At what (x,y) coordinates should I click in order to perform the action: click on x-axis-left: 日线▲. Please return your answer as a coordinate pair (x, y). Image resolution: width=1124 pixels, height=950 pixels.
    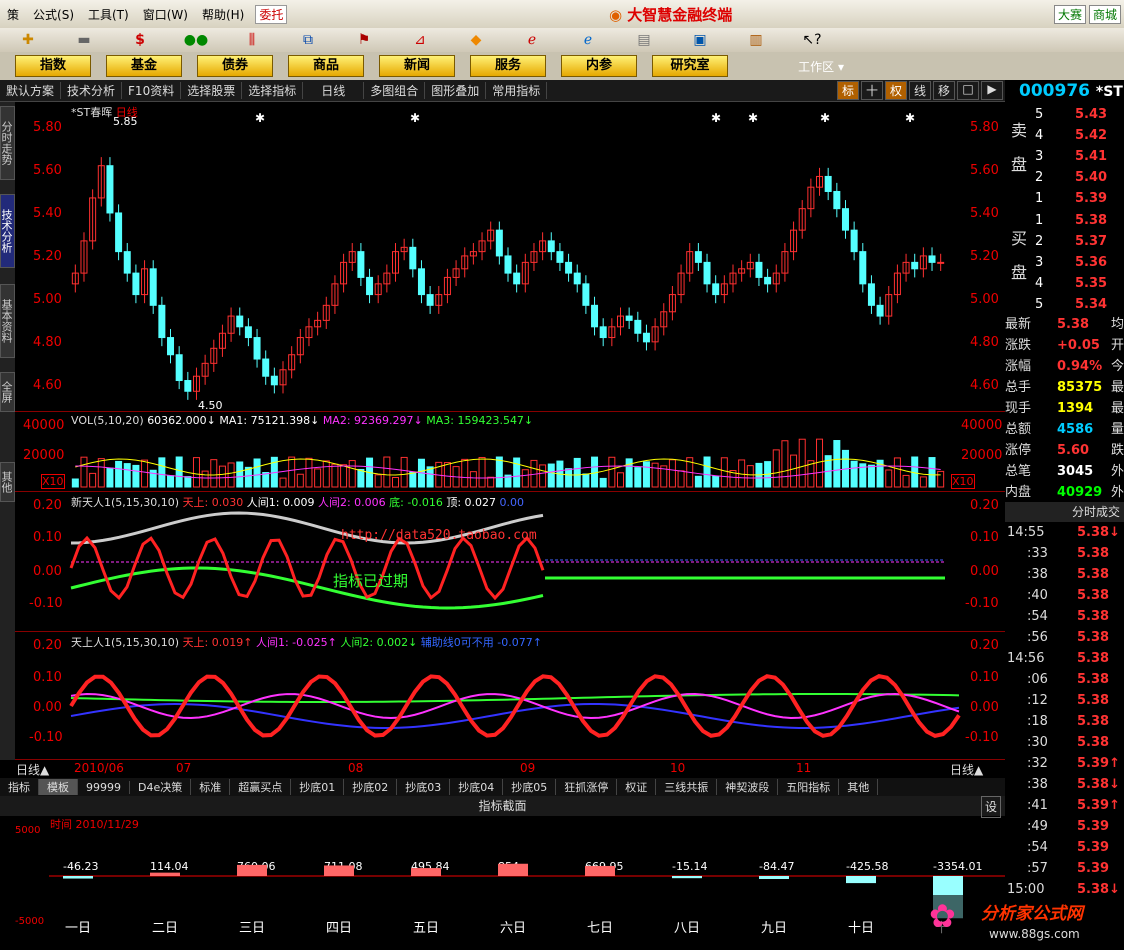
    Looking at the image, I should click on (32, 769).